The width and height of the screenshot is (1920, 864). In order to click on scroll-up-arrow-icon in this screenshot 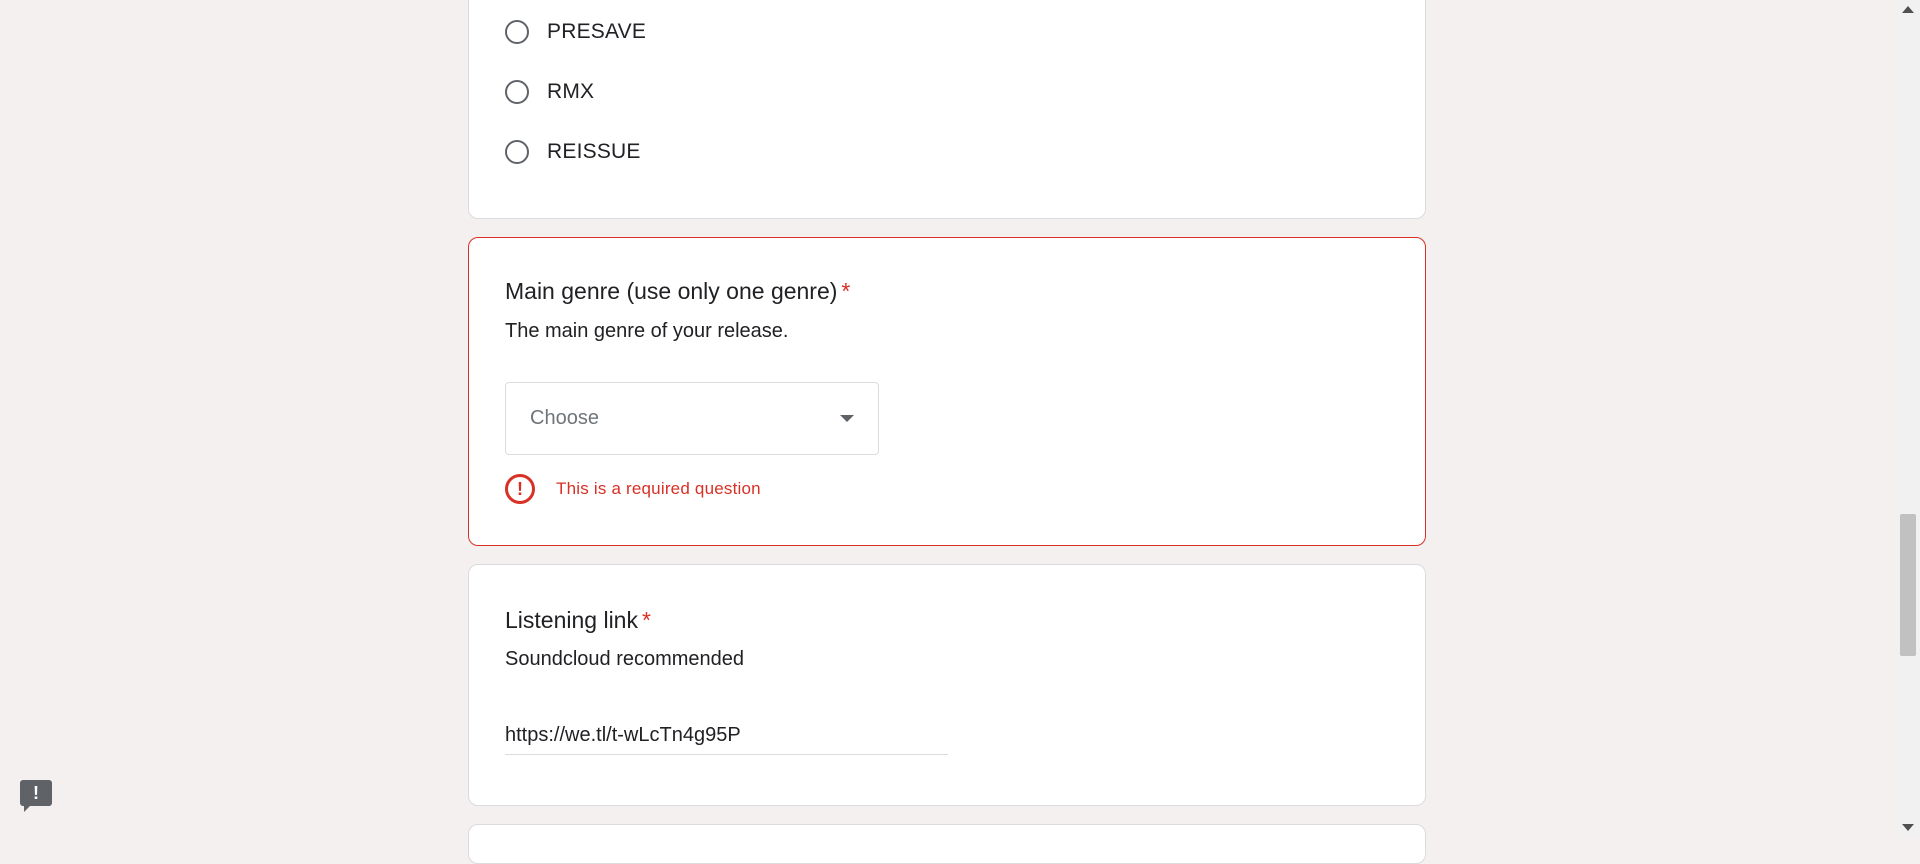, I will do `click(1908, 9)`.